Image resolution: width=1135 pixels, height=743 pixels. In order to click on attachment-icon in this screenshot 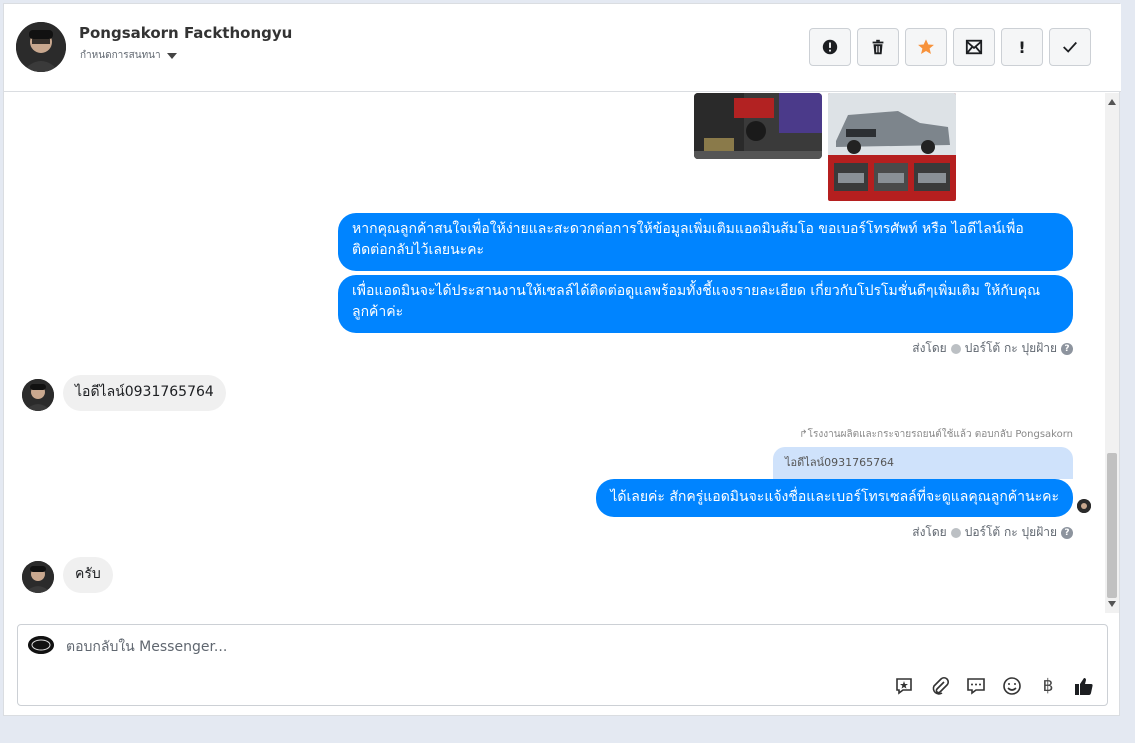, I will do `click(941, 685)`.